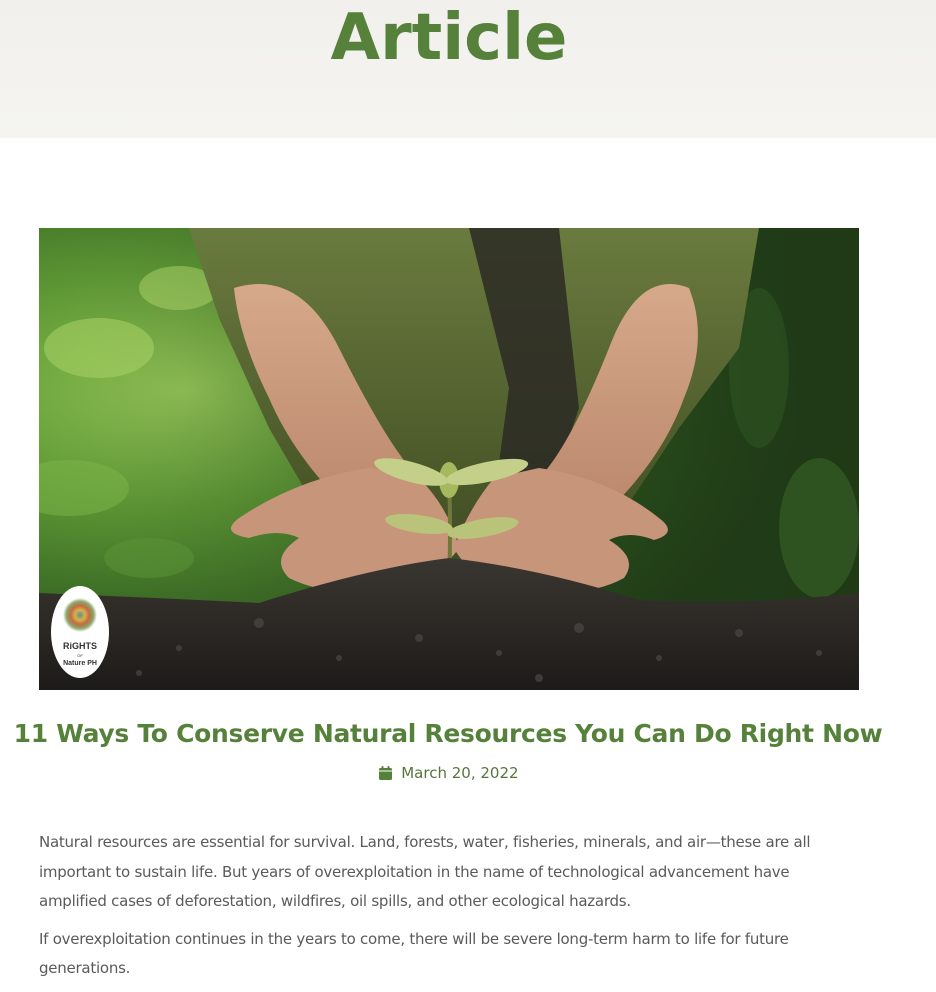 Image resolution: width=936 pixels, height=992 pixels. Describe the element at coordinates (80, 632) in the screenshot. I see `rights-of-nature-logo: RiGHTS OF Nature PH` at that location.